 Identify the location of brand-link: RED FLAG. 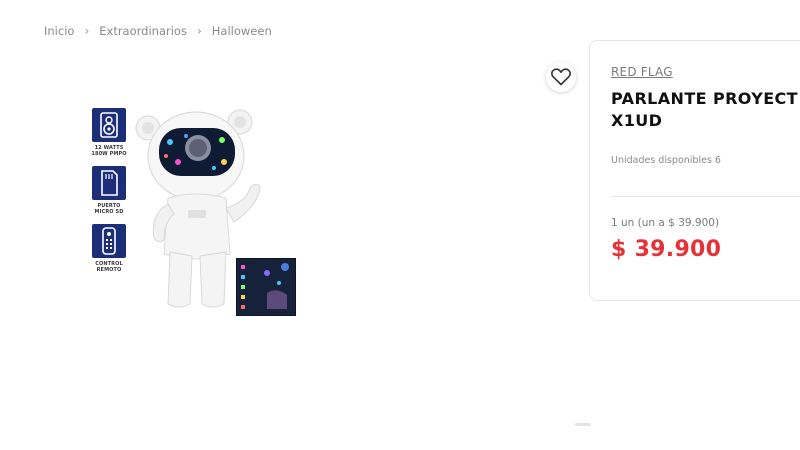
(642, 72).